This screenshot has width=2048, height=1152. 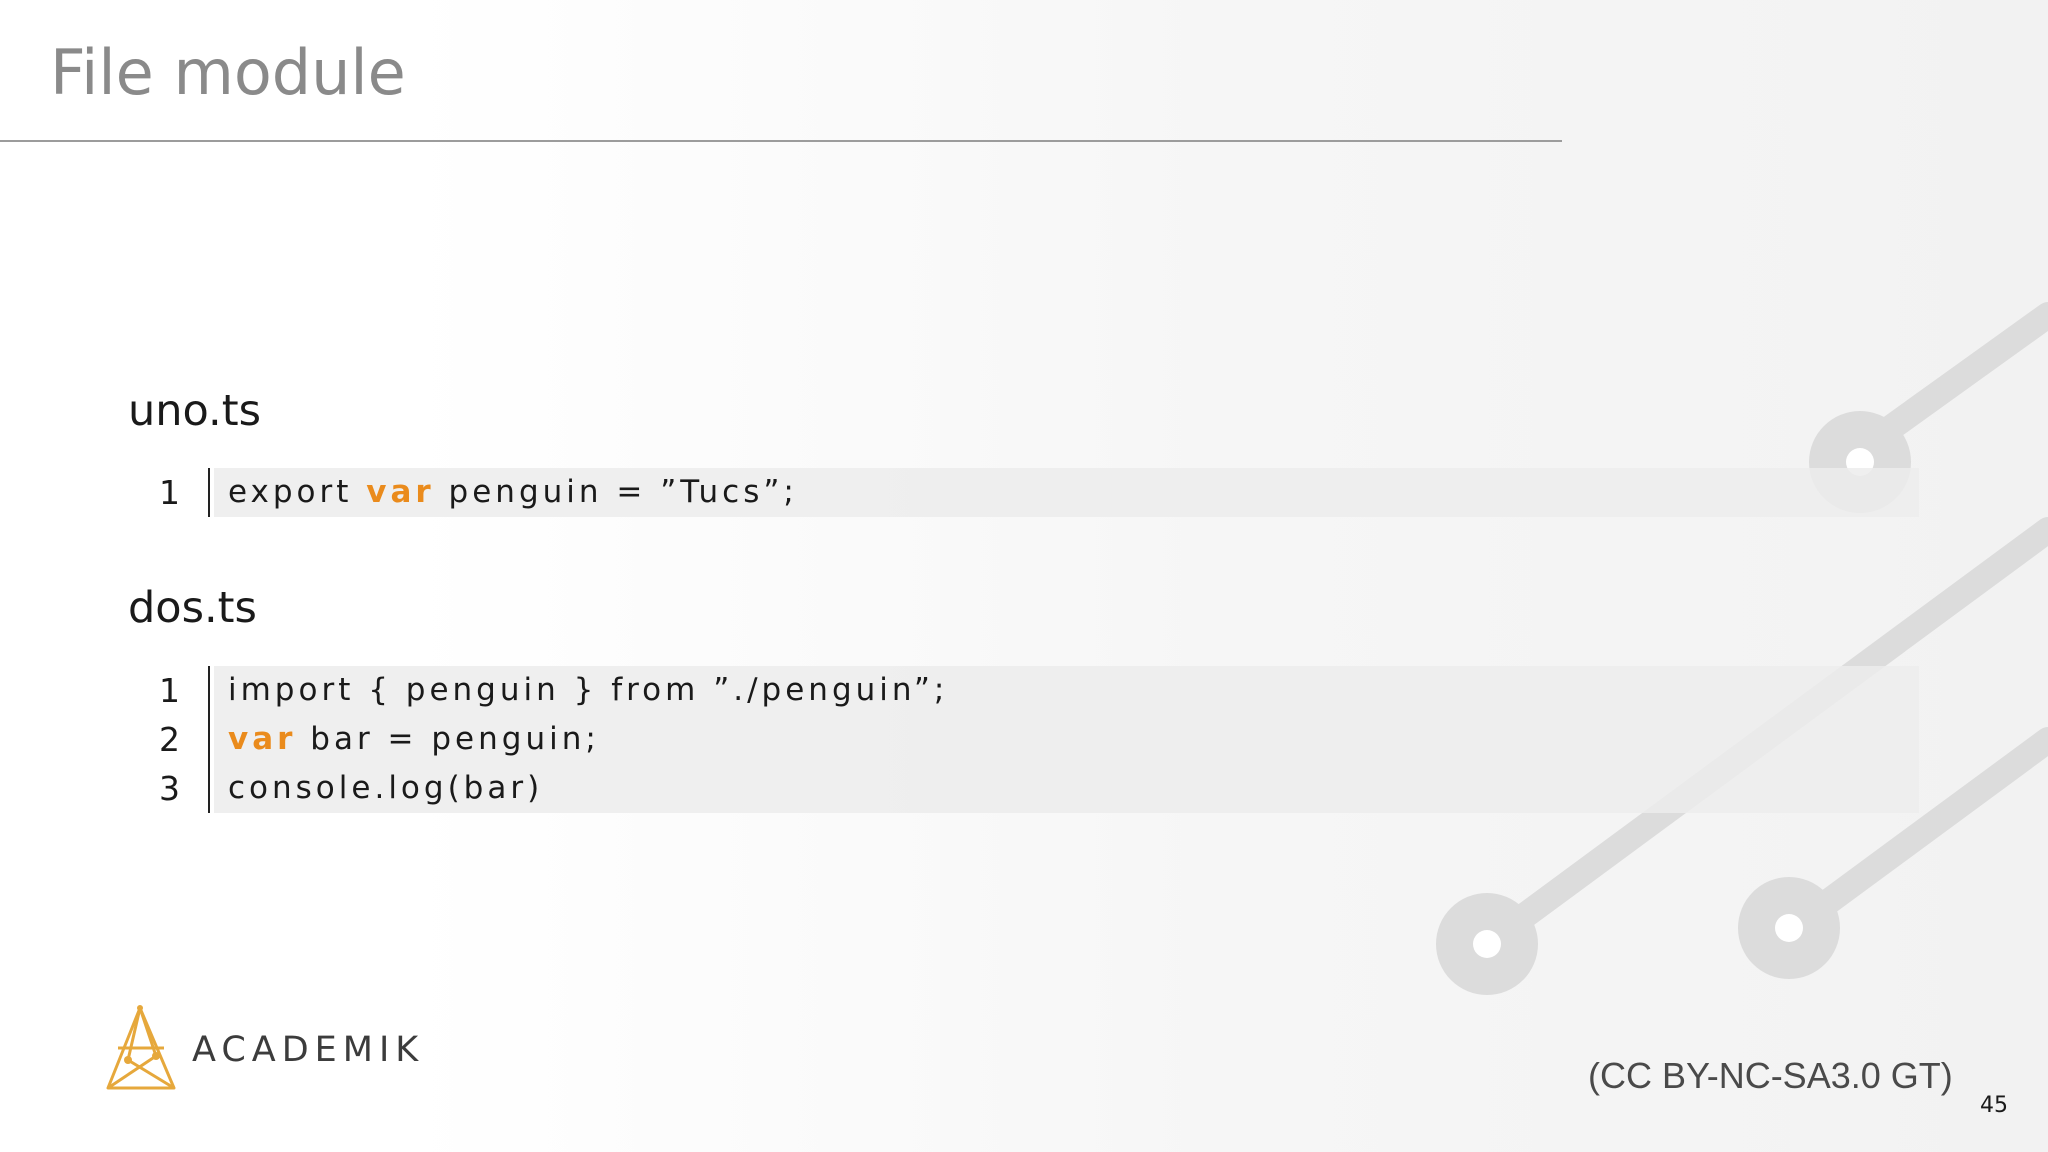 I want to click on code-line: 2 var bar = penguin;, so click(x=1031, y=739).